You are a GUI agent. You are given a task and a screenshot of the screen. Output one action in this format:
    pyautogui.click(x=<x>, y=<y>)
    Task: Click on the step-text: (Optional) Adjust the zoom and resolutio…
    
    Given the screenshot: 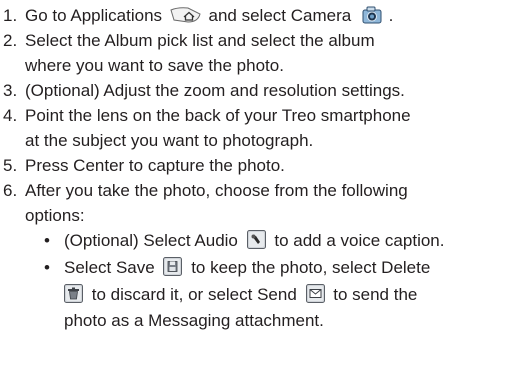 What is the action you would take?
    pyautogui.click(x=215, y=90)
    